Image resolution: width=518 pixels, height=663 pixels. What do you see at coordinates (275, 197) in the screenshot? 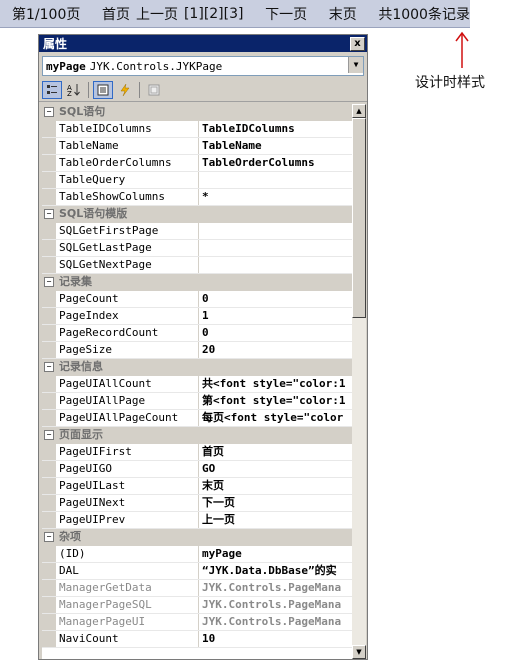
I see `property-value: *` at bounding box center [275, 197].